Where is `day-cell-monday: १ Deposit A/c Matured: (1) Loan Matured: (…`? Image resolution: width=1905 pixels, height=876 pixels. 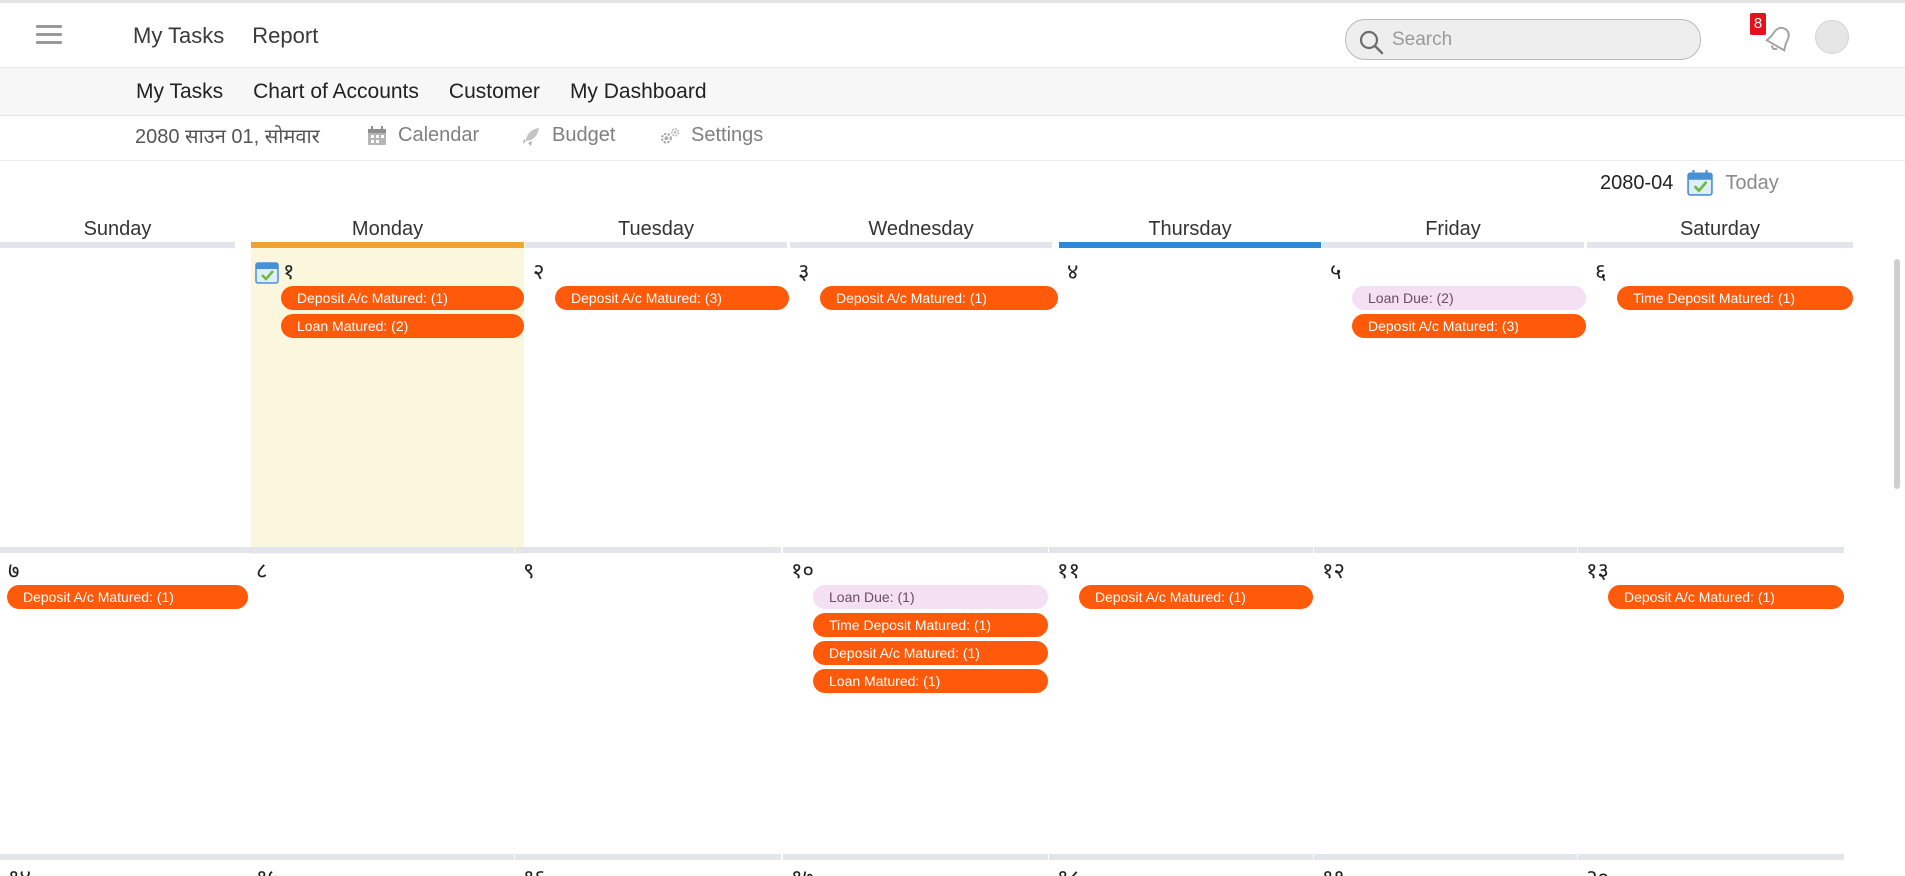
day-cell-monday: १ Deposit A/c Matured: (1) Loan Matured: (… is located at coordinates (387, 401).